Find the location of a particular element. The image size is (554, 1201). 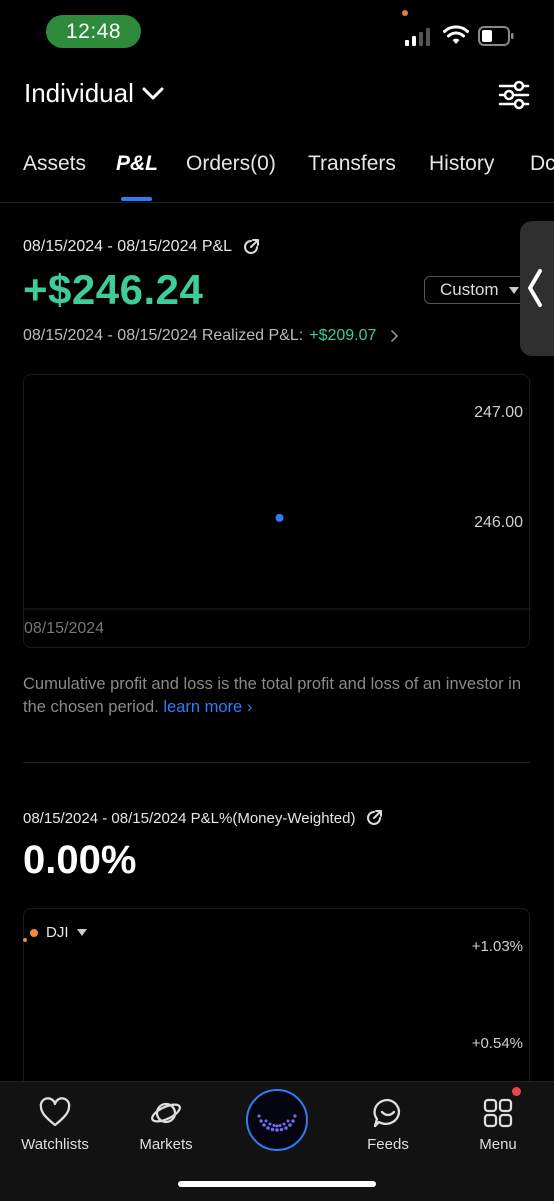

nav-label: Menu is located at coordinates (498, 1144).